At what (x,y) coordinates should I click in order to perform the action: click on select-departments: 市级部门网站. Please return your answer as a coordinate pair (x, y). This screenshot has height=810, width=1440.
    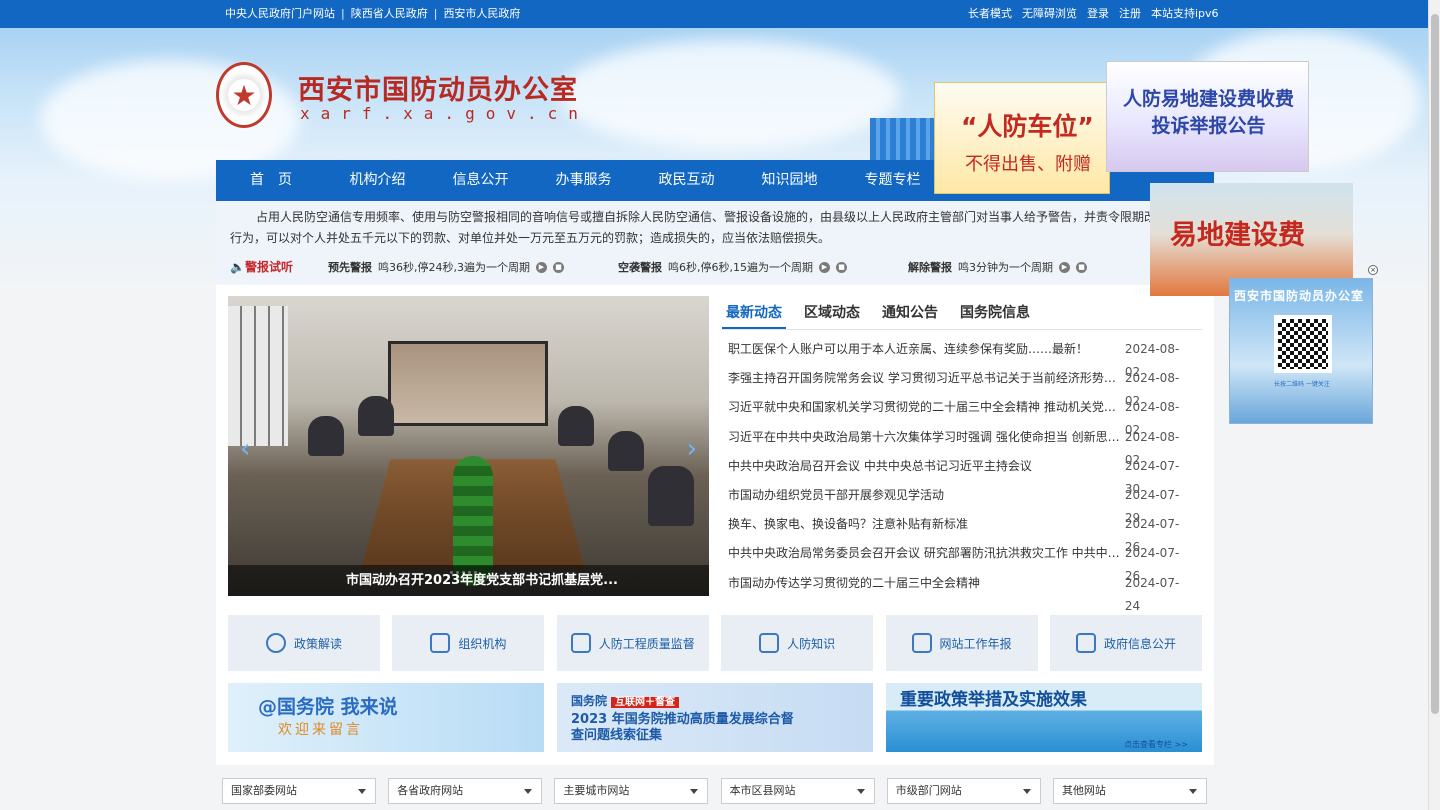
    Looking at the image, I should click on (963, 791).